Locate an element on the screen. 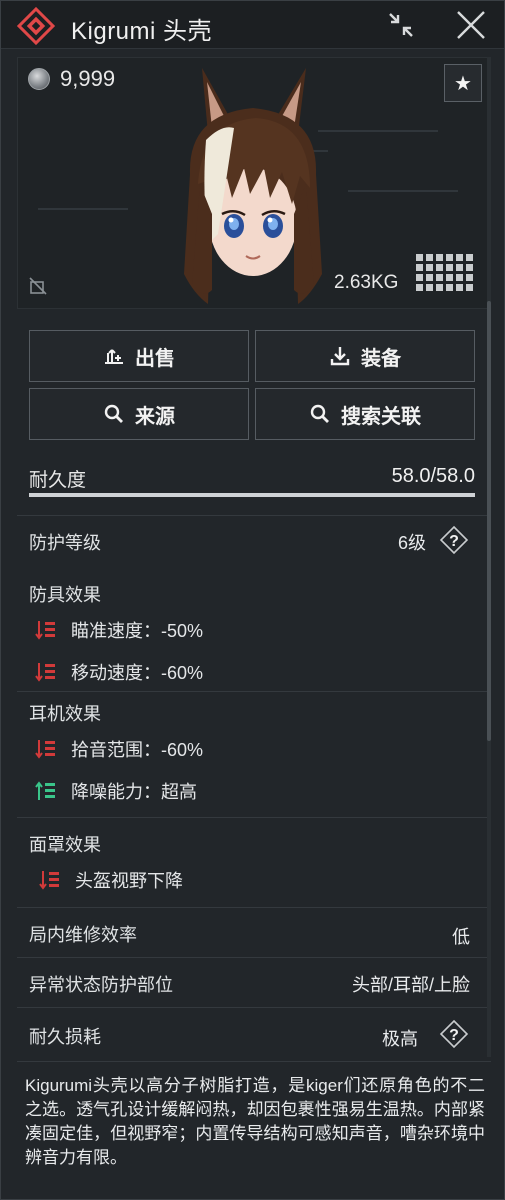  source-button: 来源 is located at coordinates (139, 414).